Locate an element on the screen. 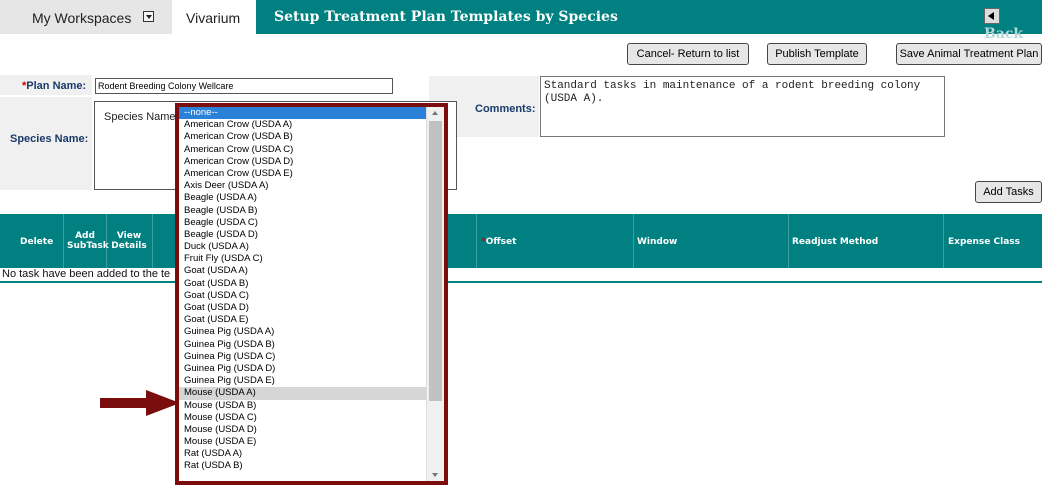  plan-name-label-text: Plan Name: is located at coordinates (56, 86).